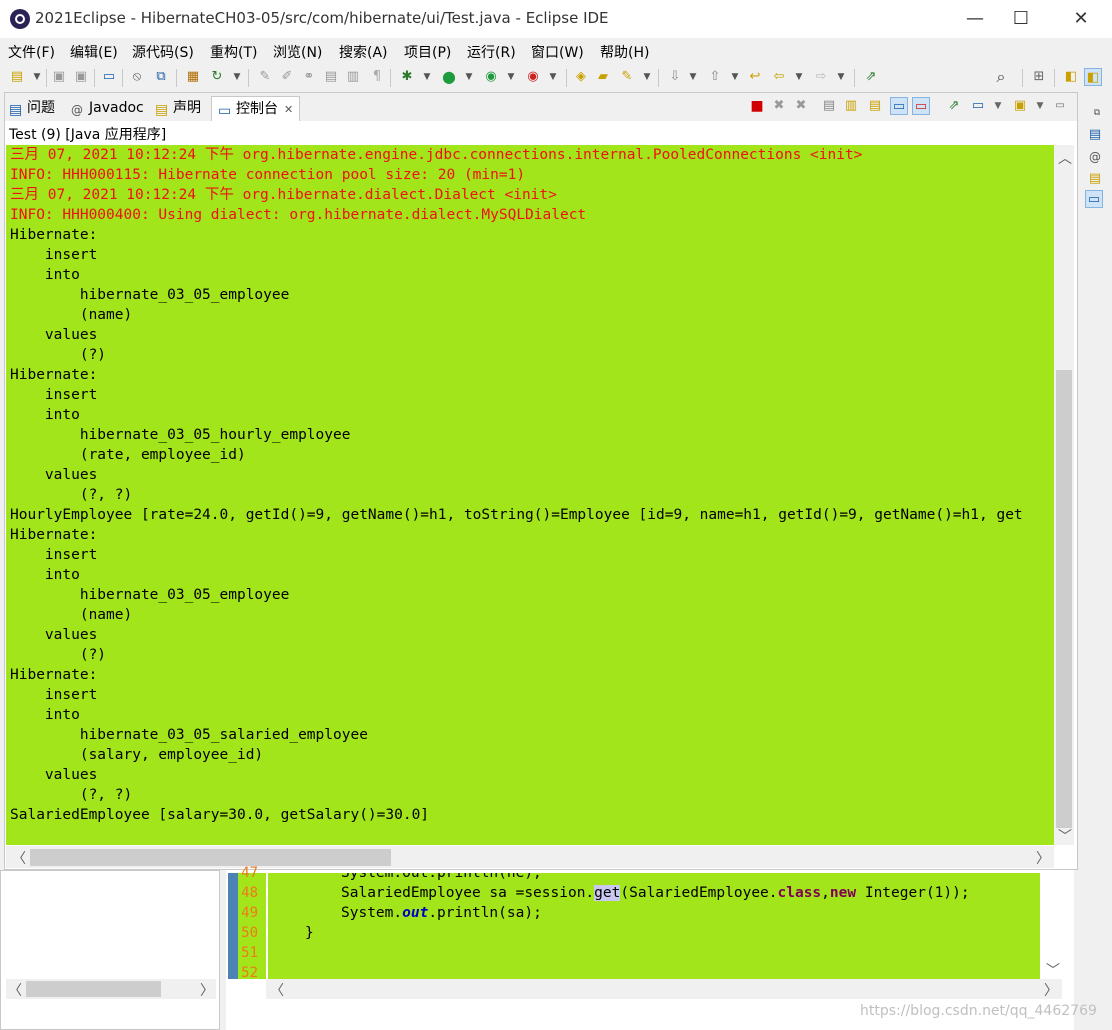  What do you see at coordinates (287, 77) in the screenshot?
I see `brush-icon: ✐` at bounding box center [287, 77].